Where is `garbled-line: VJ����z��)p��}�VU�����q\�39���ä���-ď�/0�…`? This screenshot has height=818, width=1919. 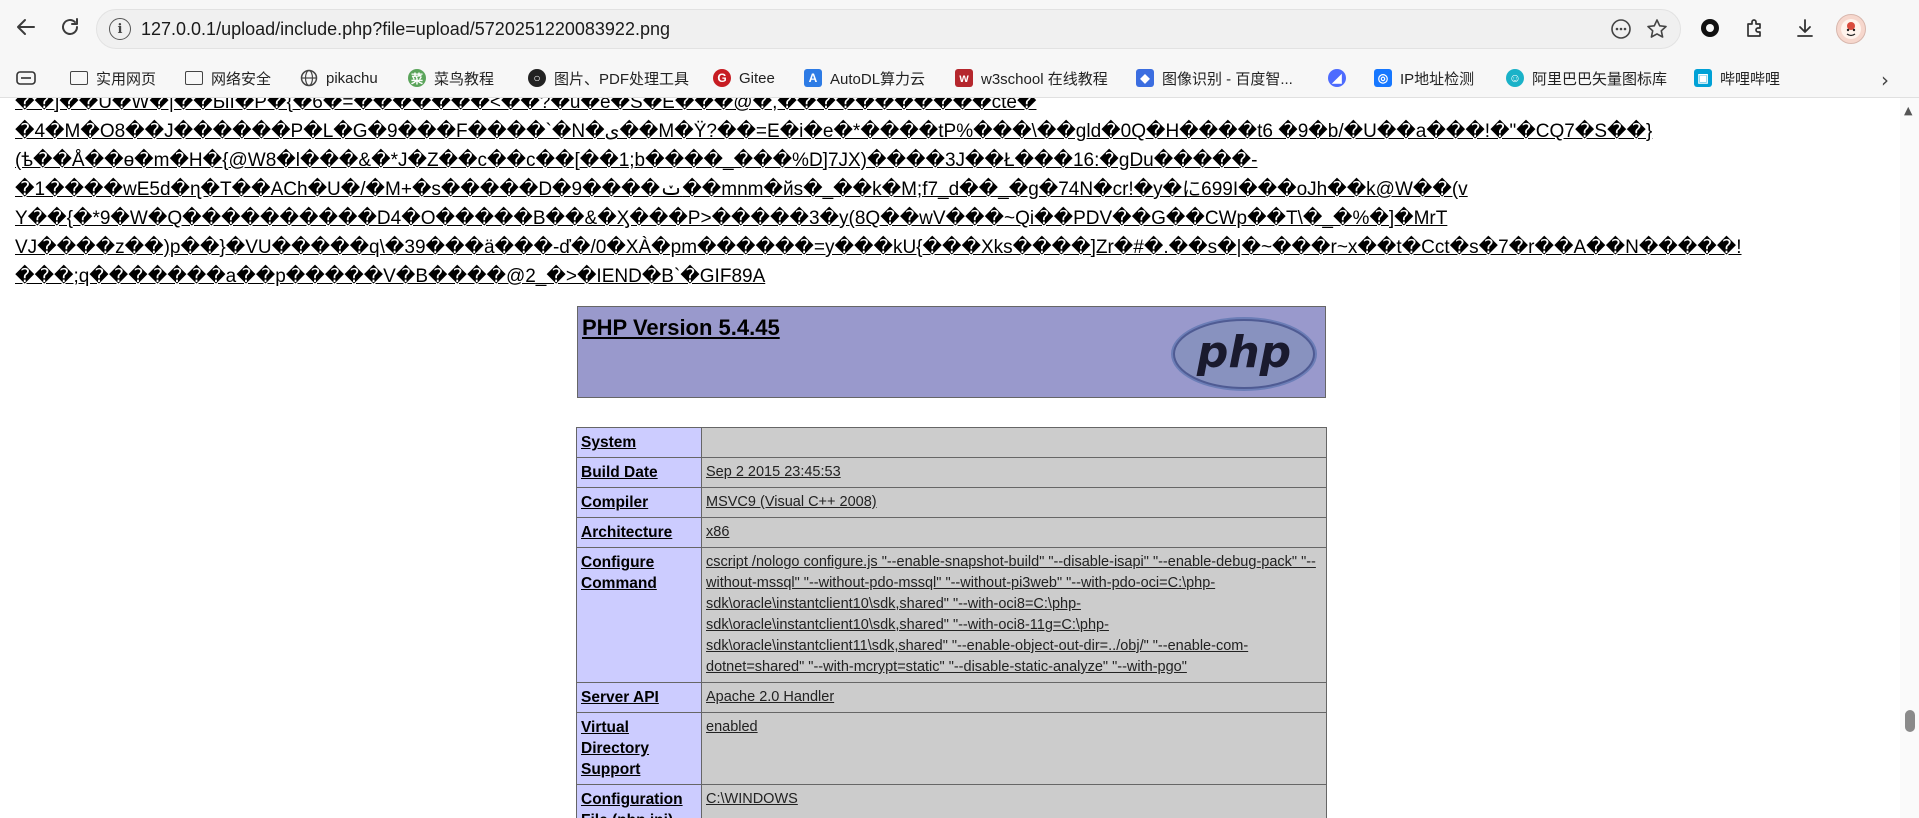
garbled-line: VJ����z��)p��}�VU�����q\�39���ä���-ď�/0�… is located at coordinates (878, 247).